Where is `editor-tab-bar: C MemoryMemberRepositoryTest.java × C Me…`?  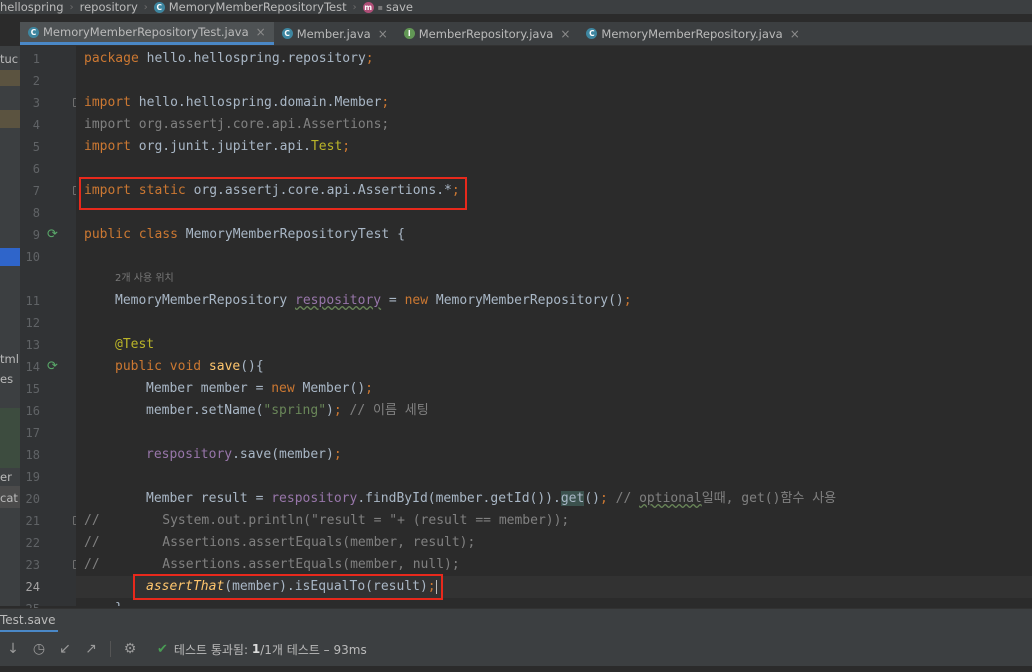 editor-tab-bar: C MemoryMemberRepositoryTest.java × C Me… is located at coordinates (526, 34).